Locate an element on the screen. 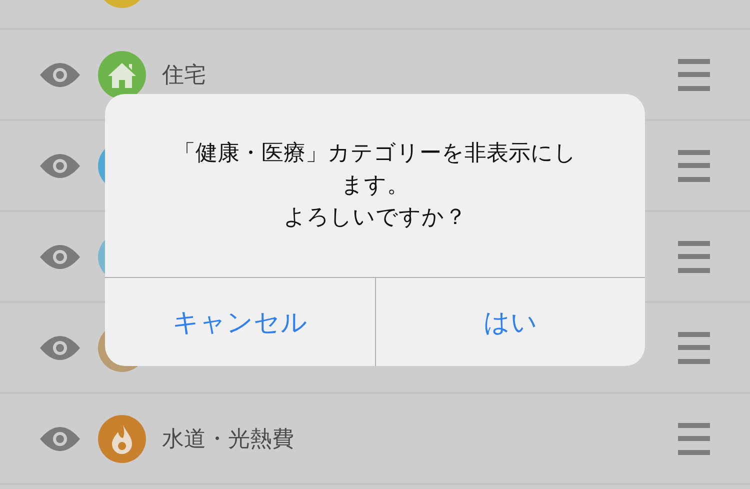 The height and width of the screenshot is (489, 750). category-name: 水道・光熱費 is located at coordinates (228, 440).